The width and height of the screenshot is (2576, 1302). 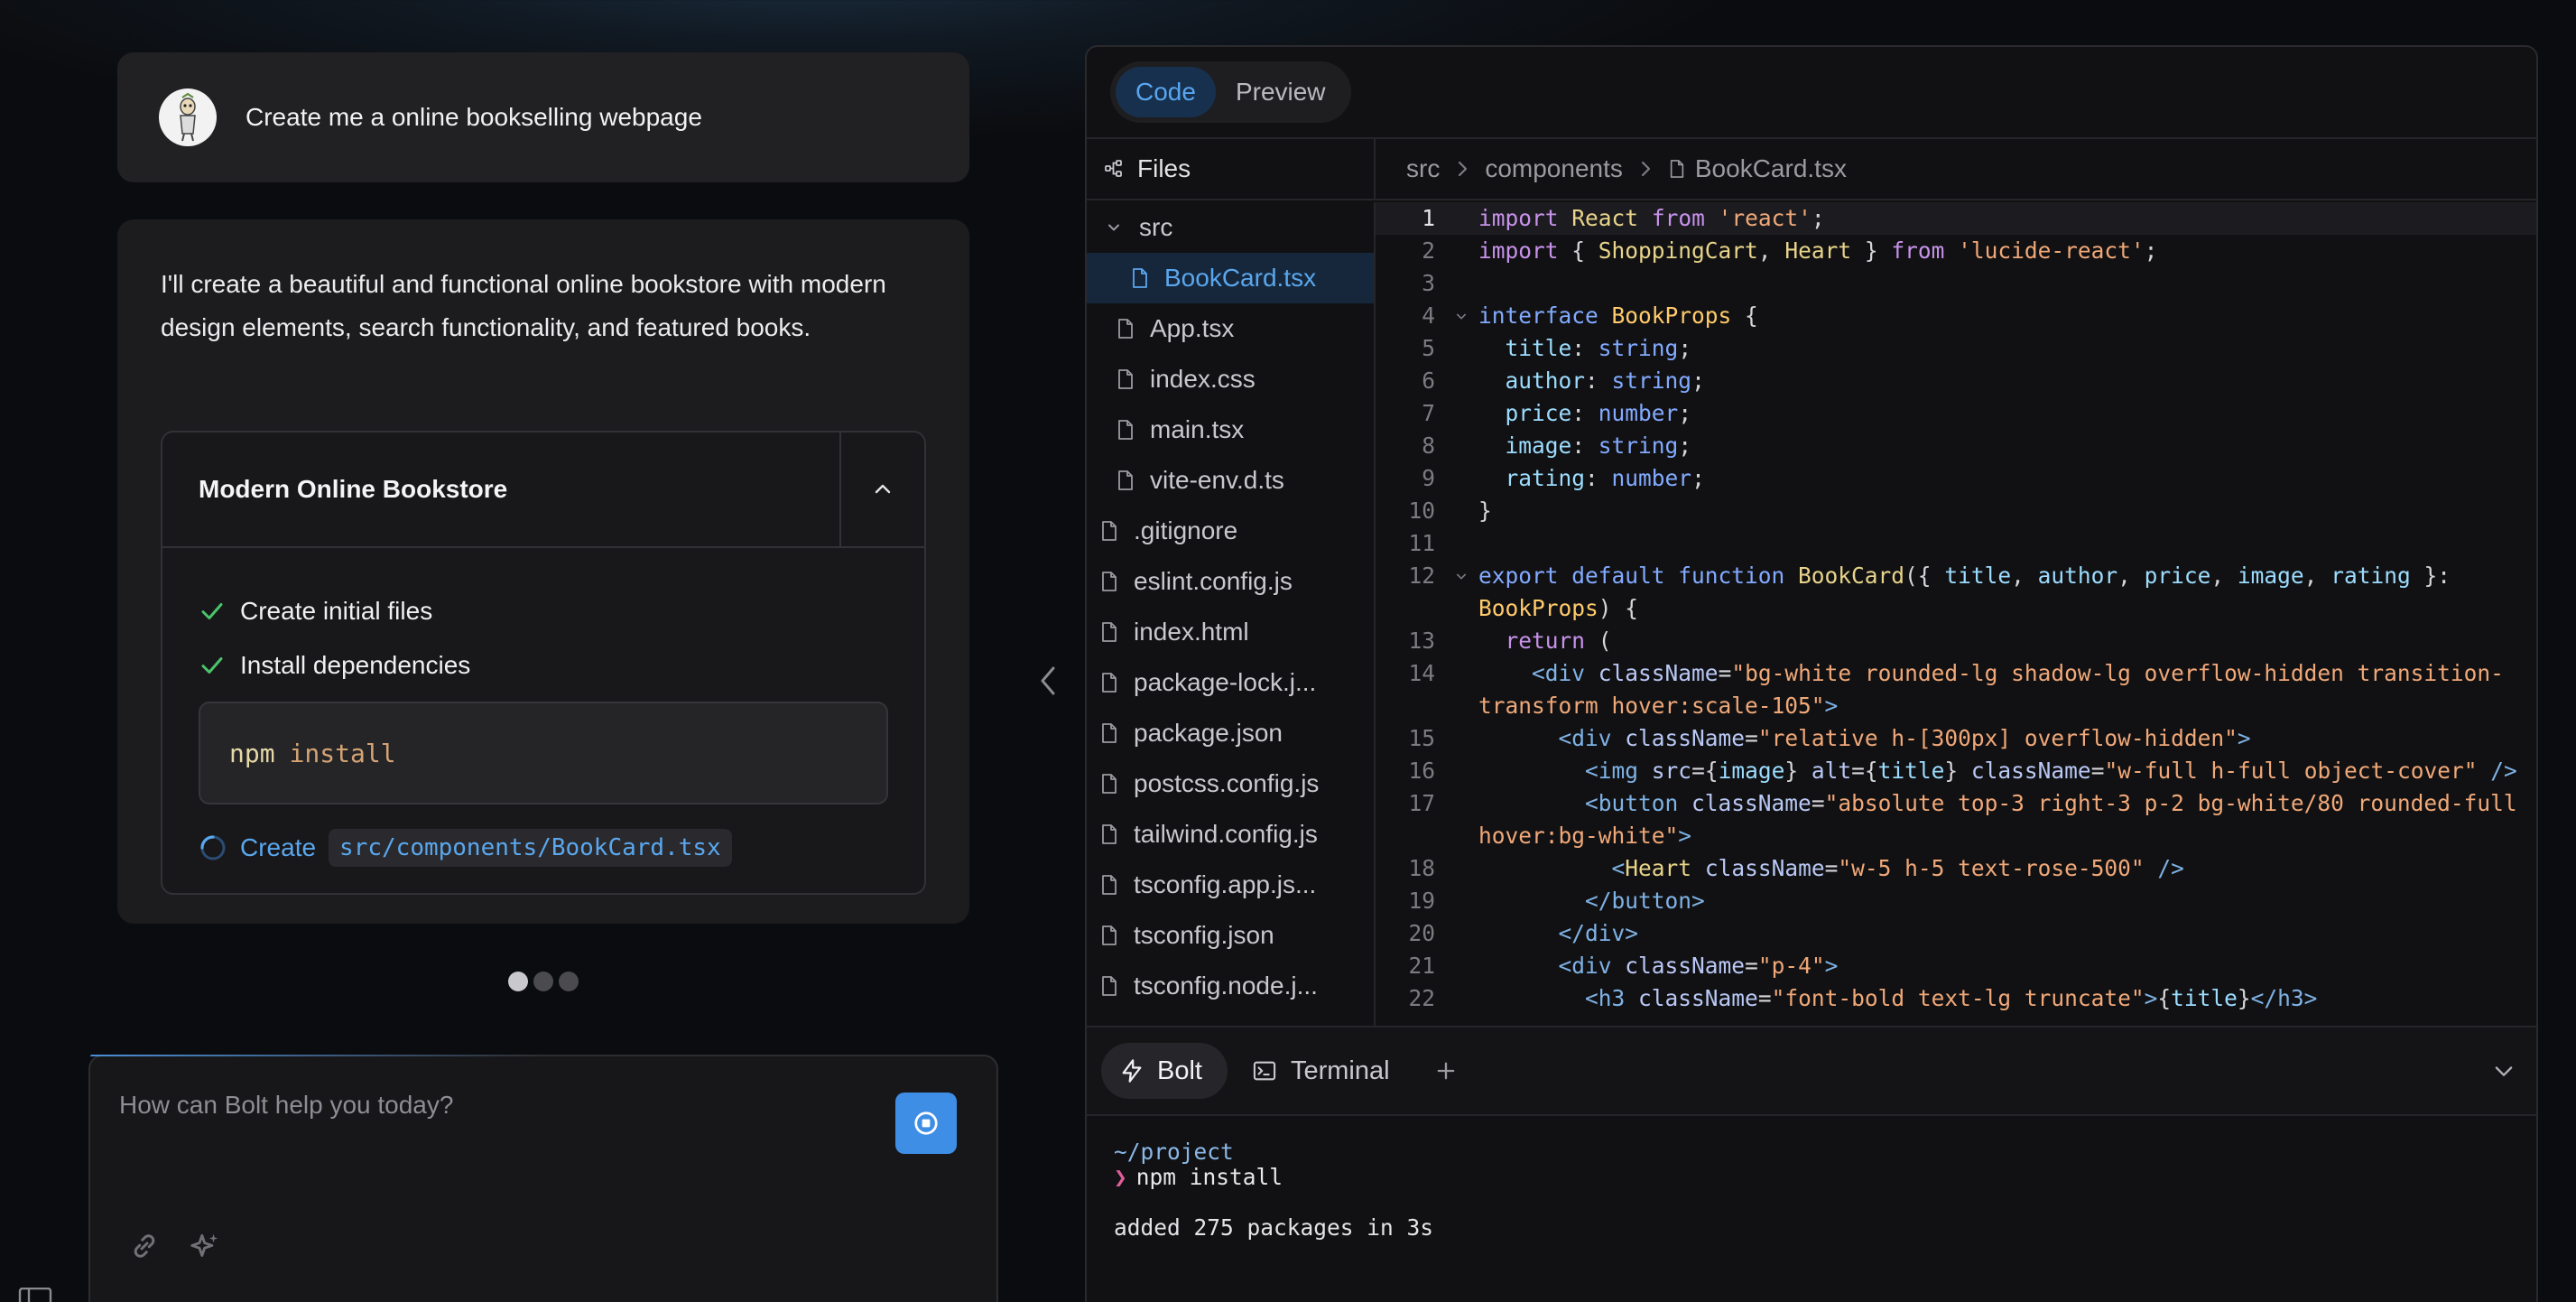 I want to click on tree-file-gitignore: .gitignore, so click(x=1230, y=531).